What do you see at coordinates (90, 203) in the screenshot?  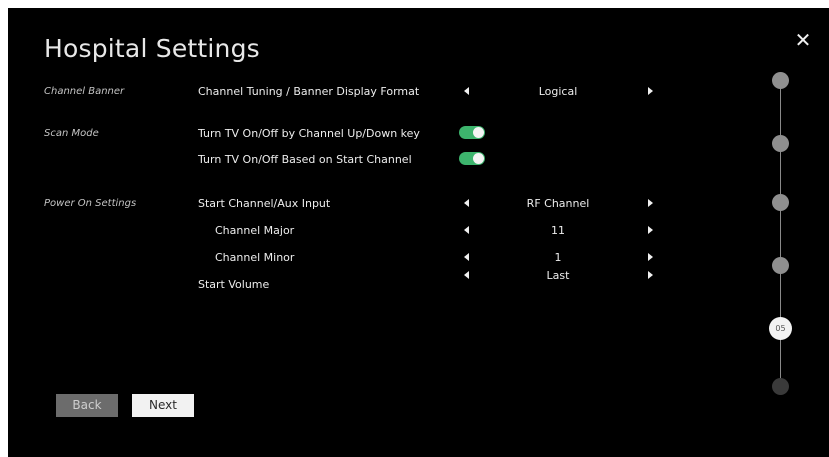 I see `section-label-power-on: Power On Settings` at bounding box center [90, 203].